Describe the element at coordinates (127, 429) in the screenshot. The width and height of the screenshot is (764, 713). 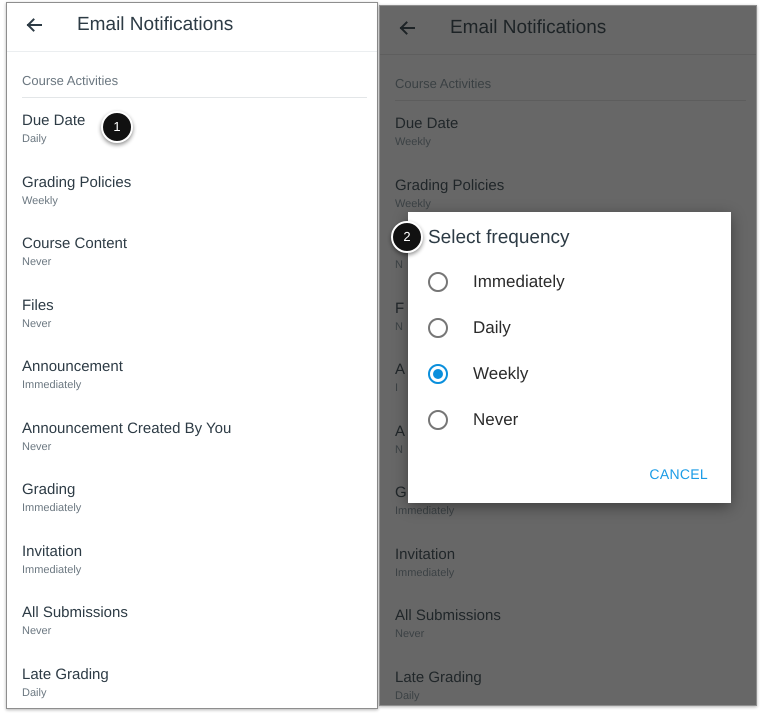
I see `notification-title: Announcement Created By You` at that location.